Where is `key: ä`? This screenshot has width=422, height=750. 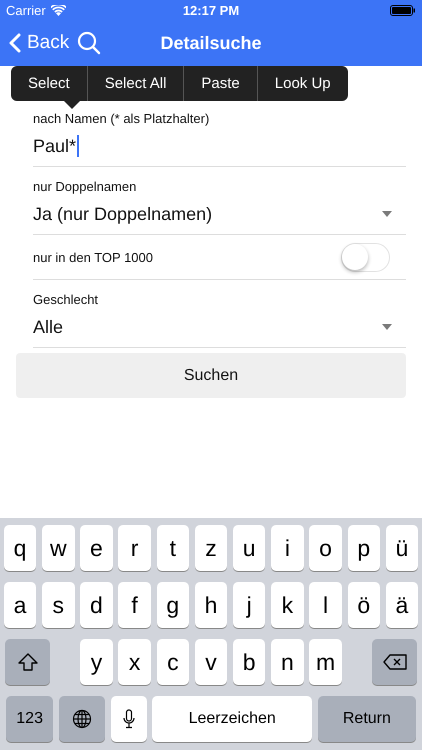
key: ä is located at coordinates (402, 605).